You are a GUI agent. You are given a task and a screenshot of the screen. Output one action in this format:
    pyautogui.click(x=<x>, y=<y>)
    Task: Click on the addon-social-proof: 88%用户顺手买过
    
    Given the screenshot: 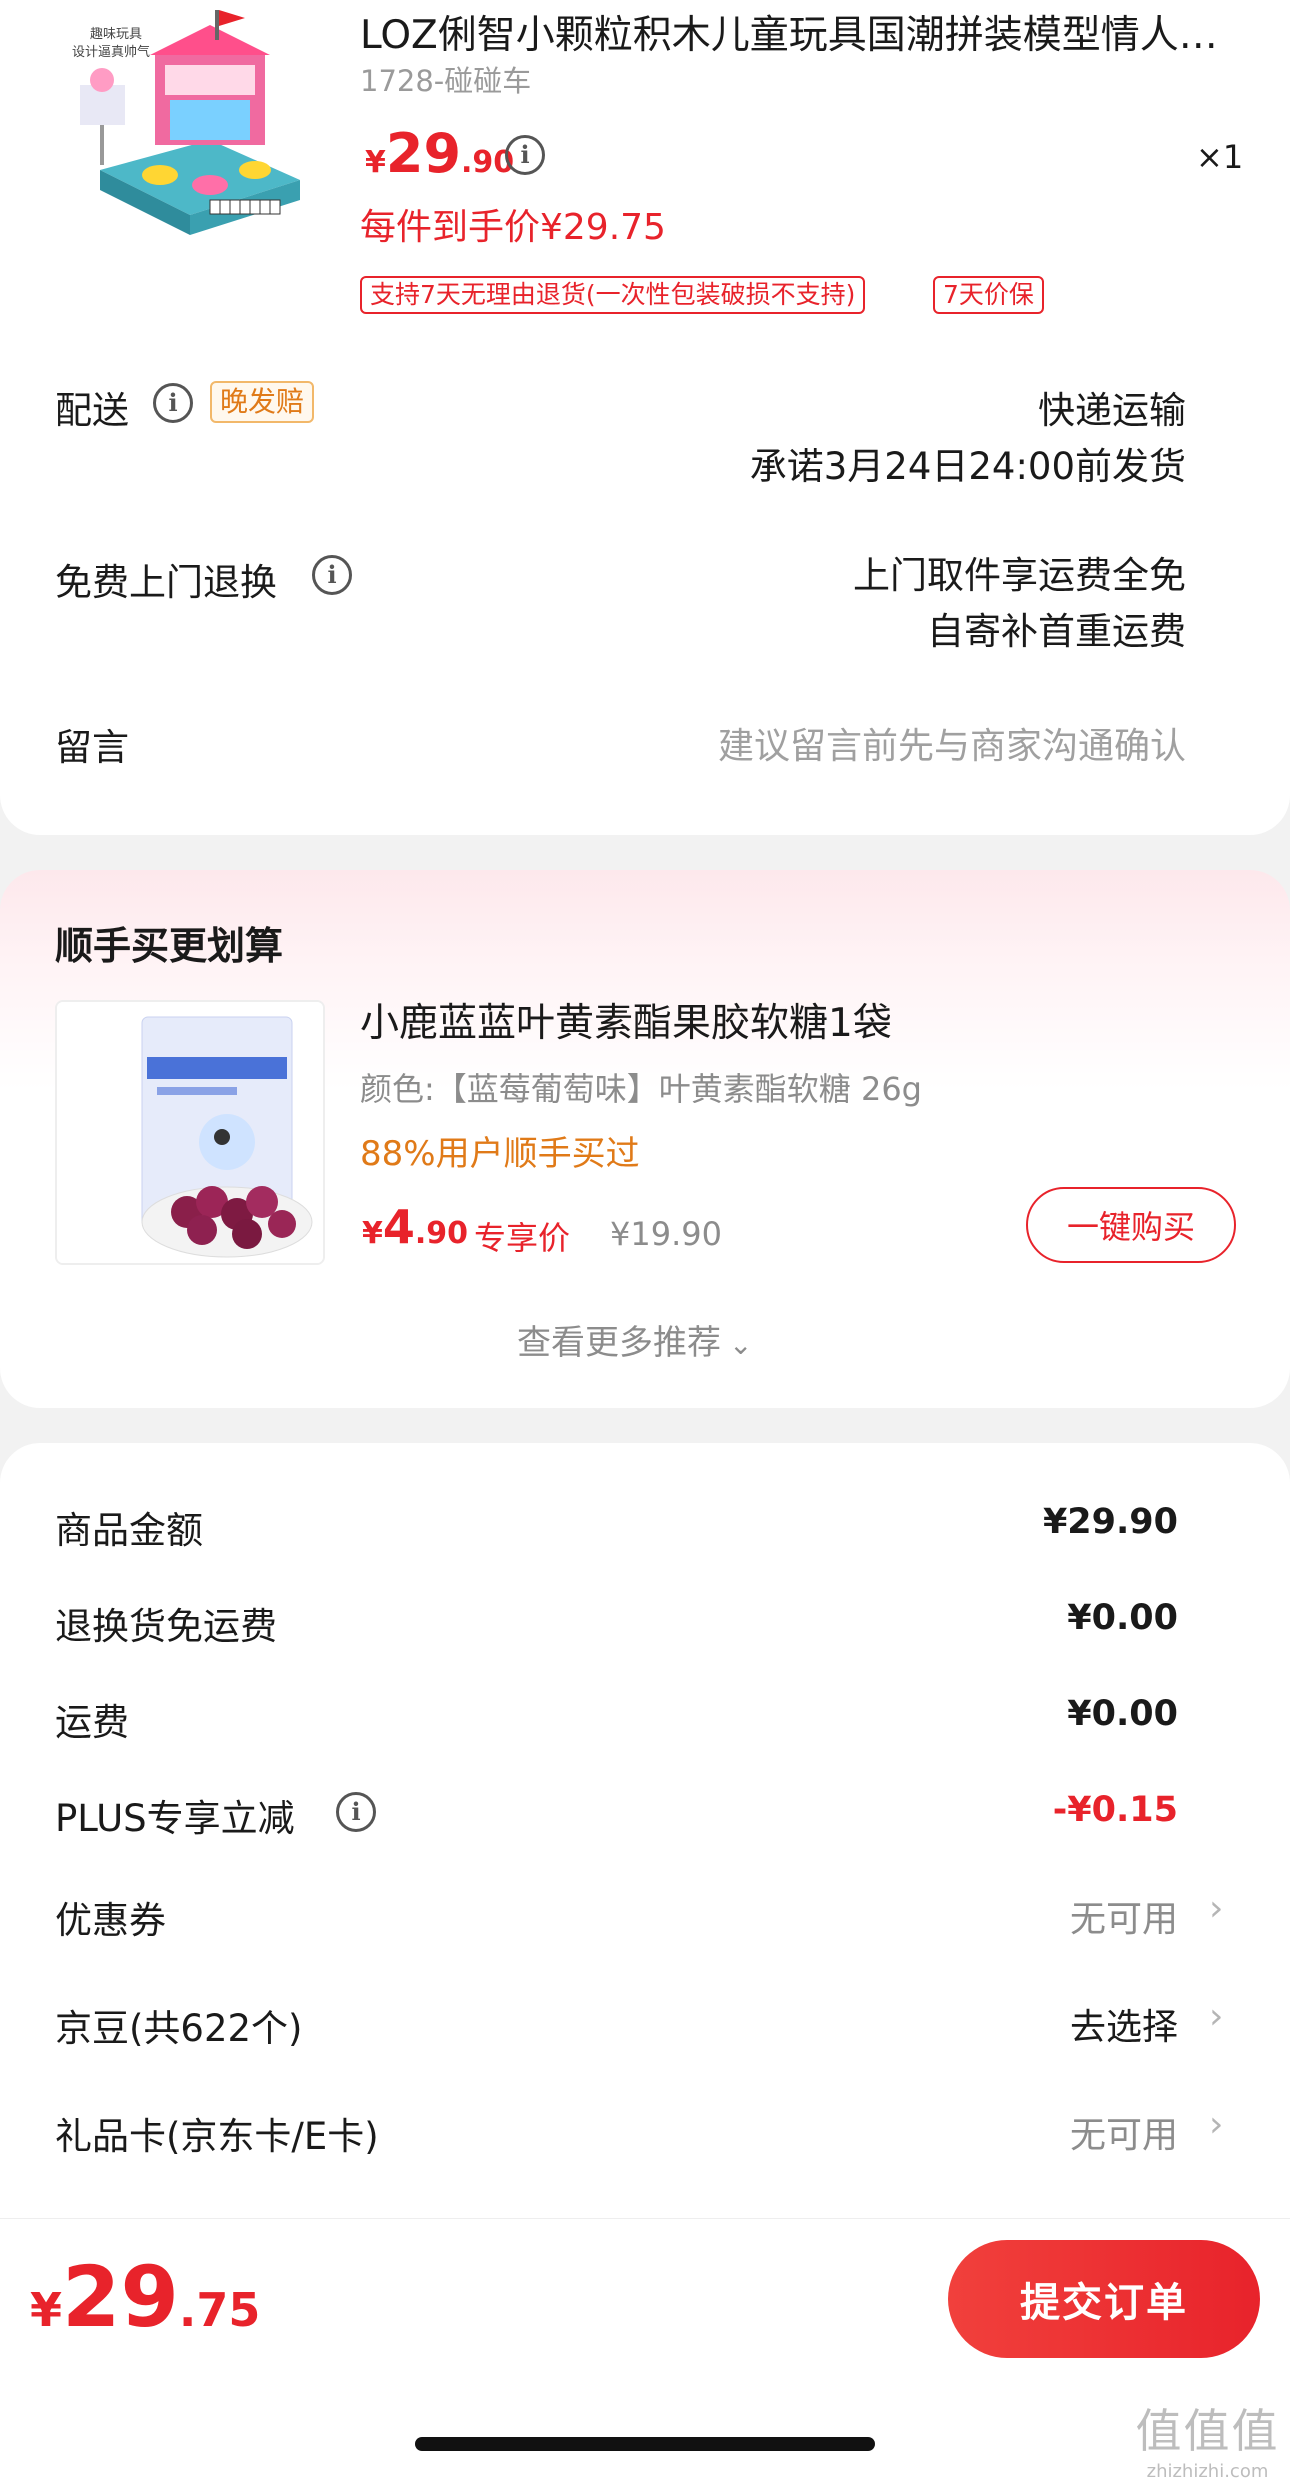 What is the action you would take?
    pyautogui.click(x=500, y=1154)
    